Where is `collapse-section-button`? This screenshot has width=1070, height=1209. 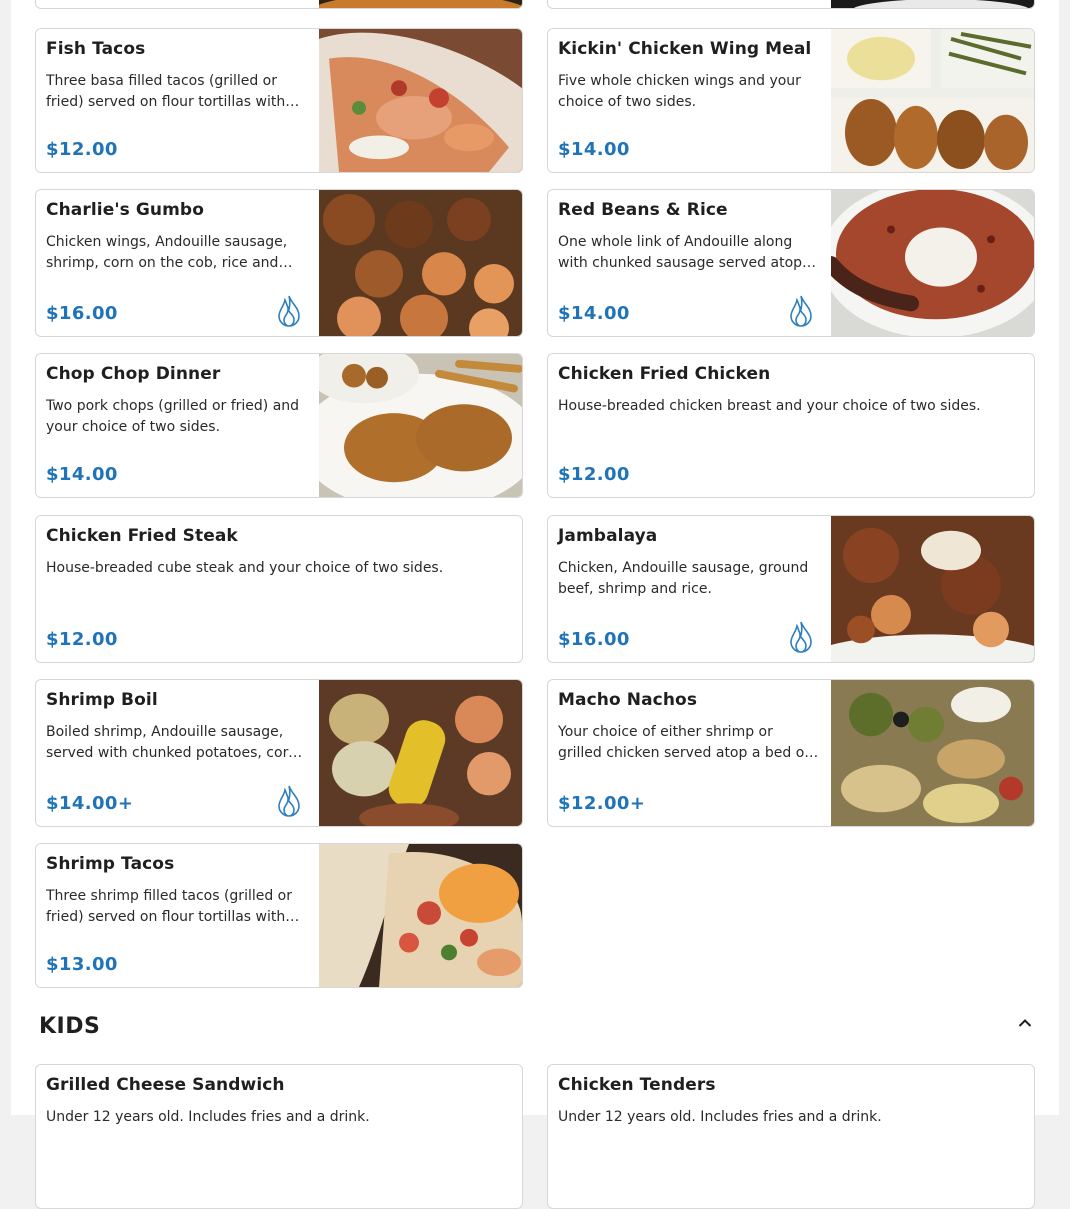 collapse-section-button is located at coordinates (1025, 1023).